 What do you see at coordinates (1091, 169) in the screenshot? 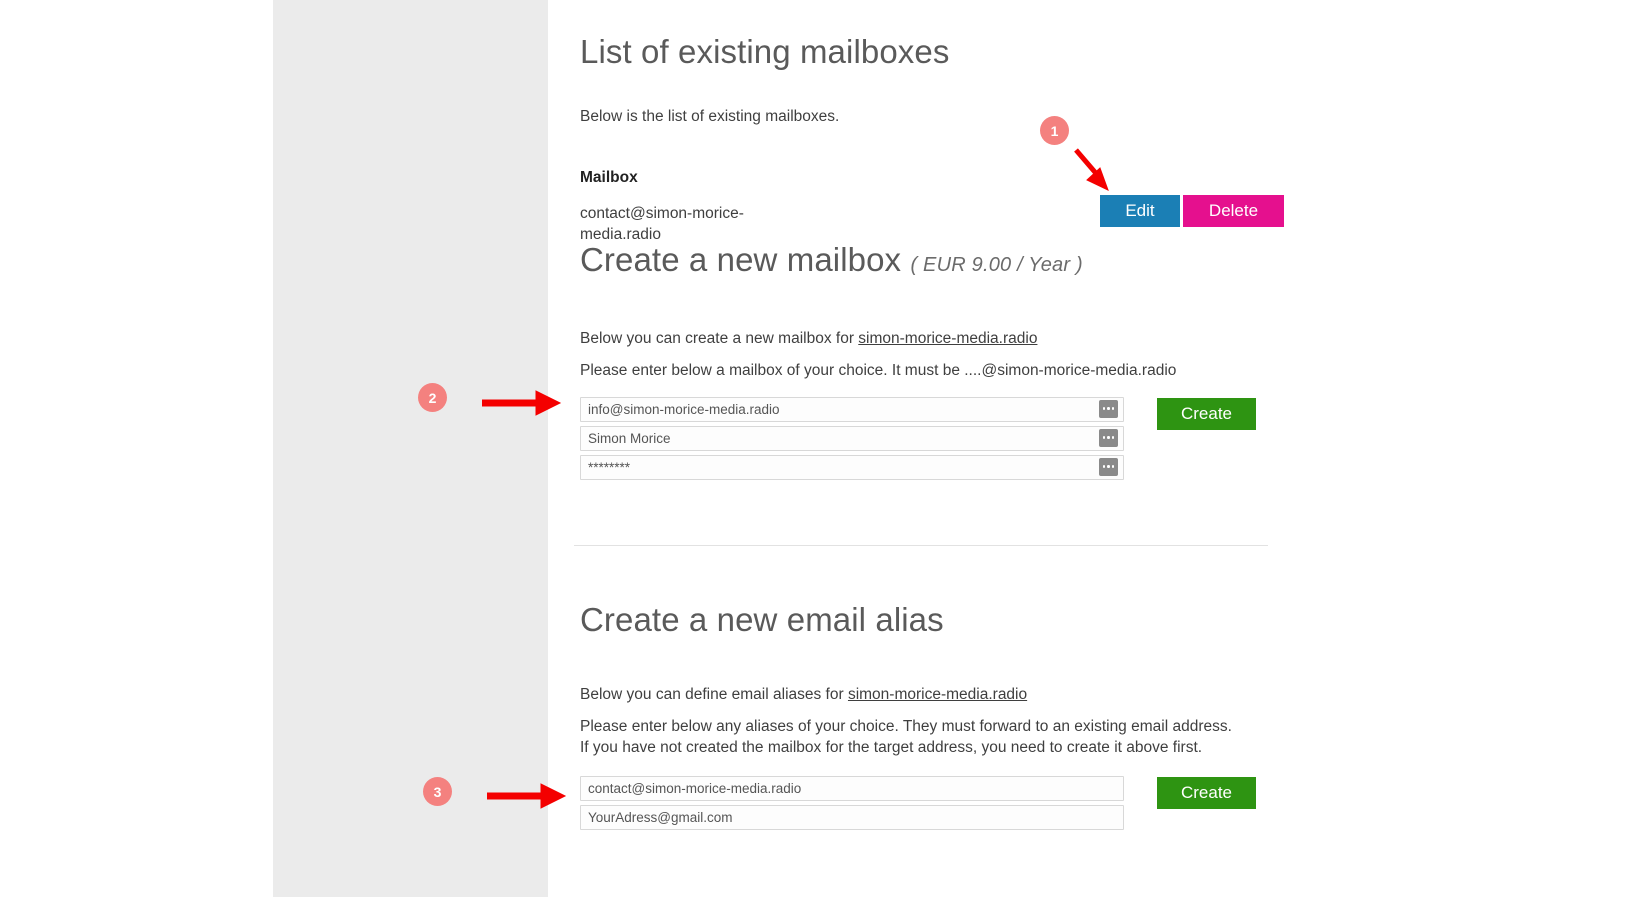
I see `annotation-arrow-1-icon` at bounding box center [1091, 169].